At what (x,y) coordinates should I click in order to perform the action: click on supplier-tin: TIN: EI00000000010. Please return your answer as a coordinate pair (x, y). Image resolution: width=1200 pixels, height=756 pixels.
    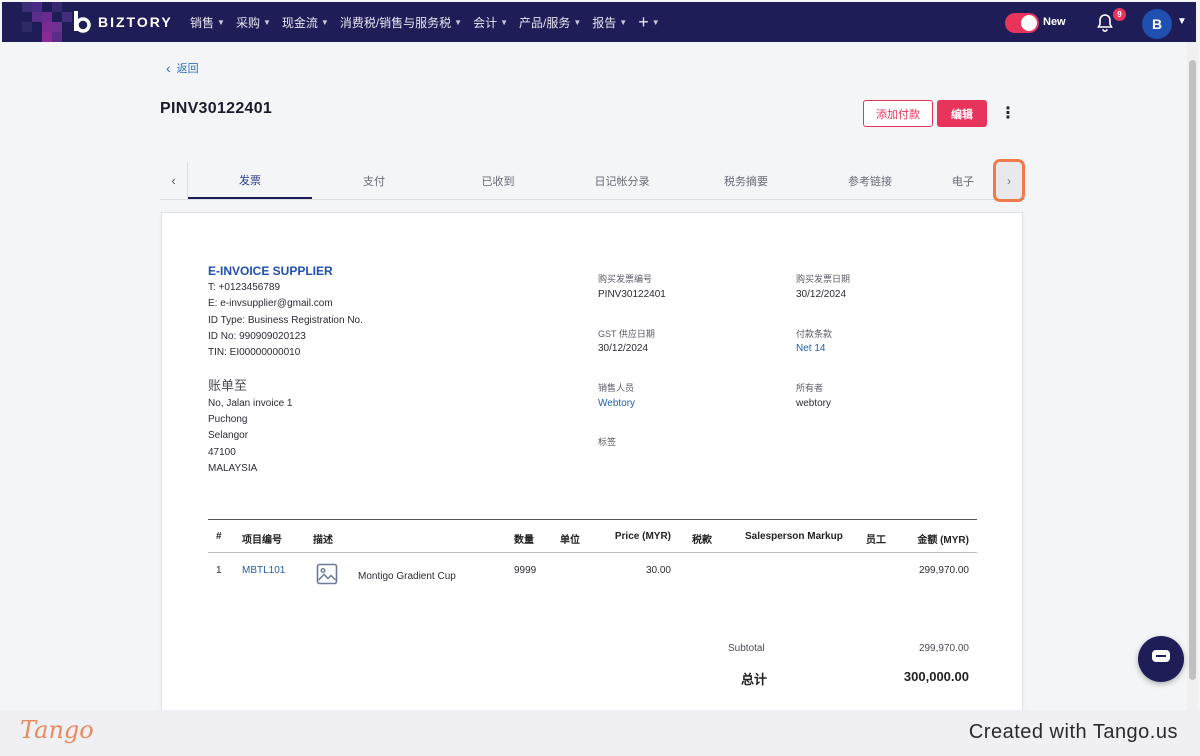
    Looking at the image, I should click on (254, 352).